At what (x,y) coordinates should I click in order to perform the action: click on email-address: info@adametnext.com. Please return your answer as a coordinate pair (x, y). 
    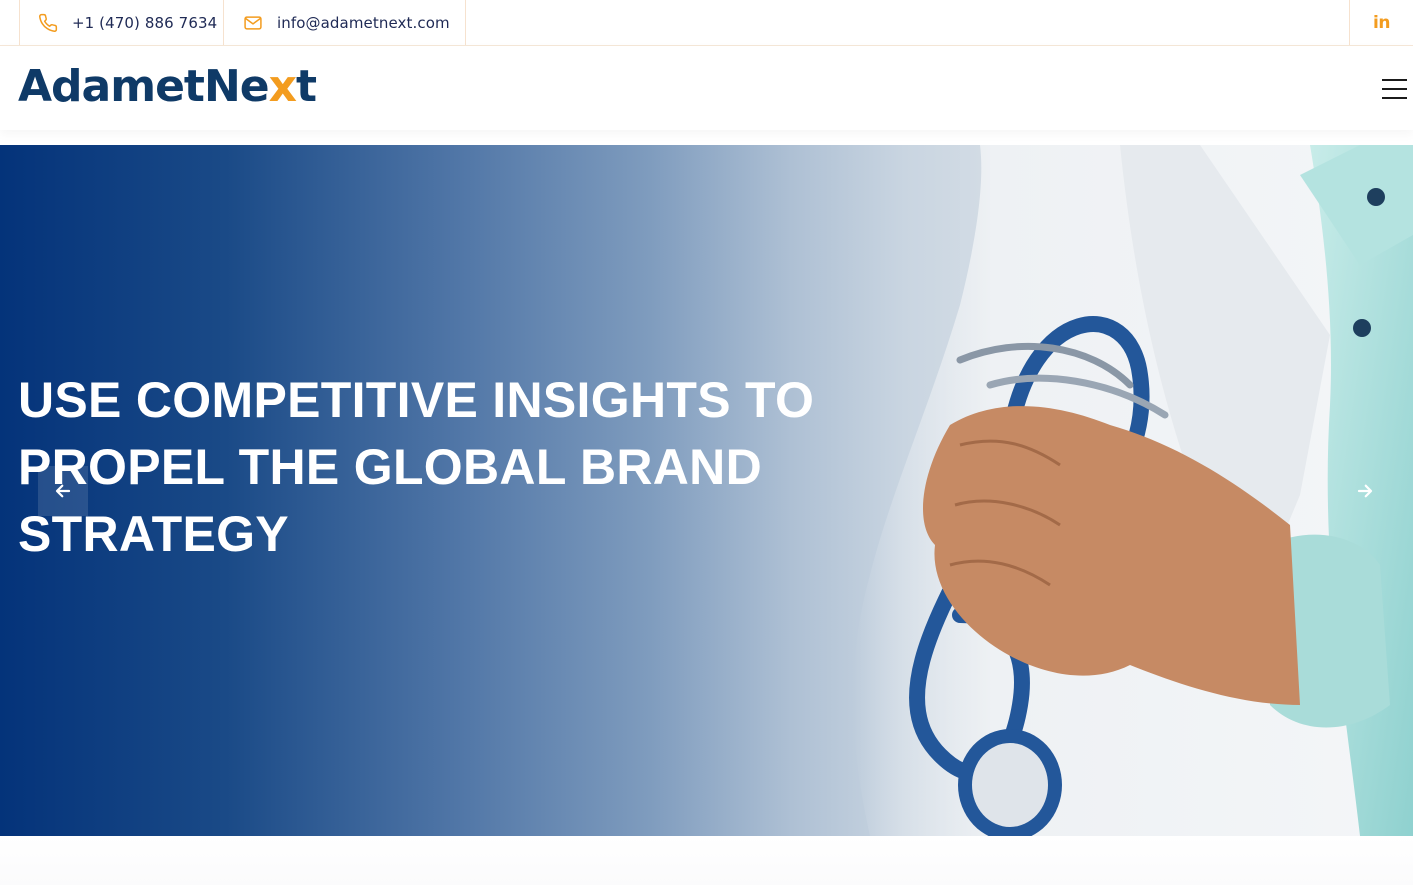
    Looking at the image, I should click on (363, 23).